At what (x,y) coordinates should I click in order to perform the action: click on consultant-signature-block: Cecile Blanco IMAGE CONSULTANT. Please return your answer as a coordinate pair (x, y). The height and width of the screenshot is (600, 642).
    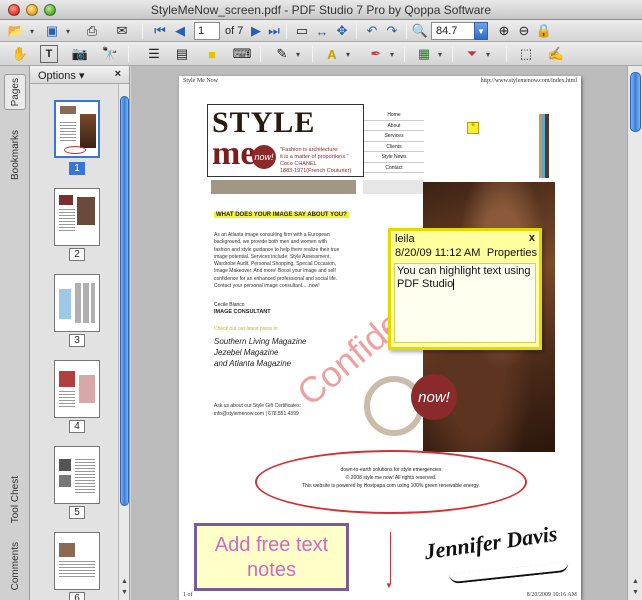
    Looking at the image, I should click on (242, 309).